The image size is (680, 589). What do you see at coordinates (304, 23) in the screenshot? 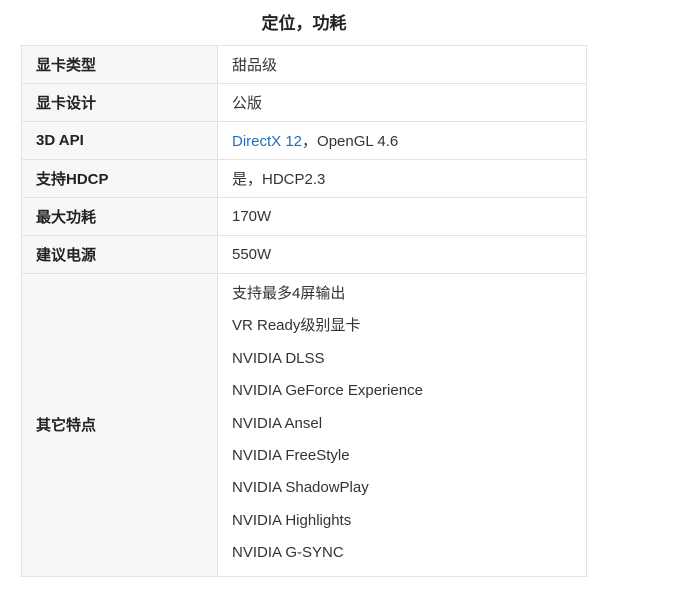
I see `page-title: 定位，功耗` at bounding box center [304, 23].